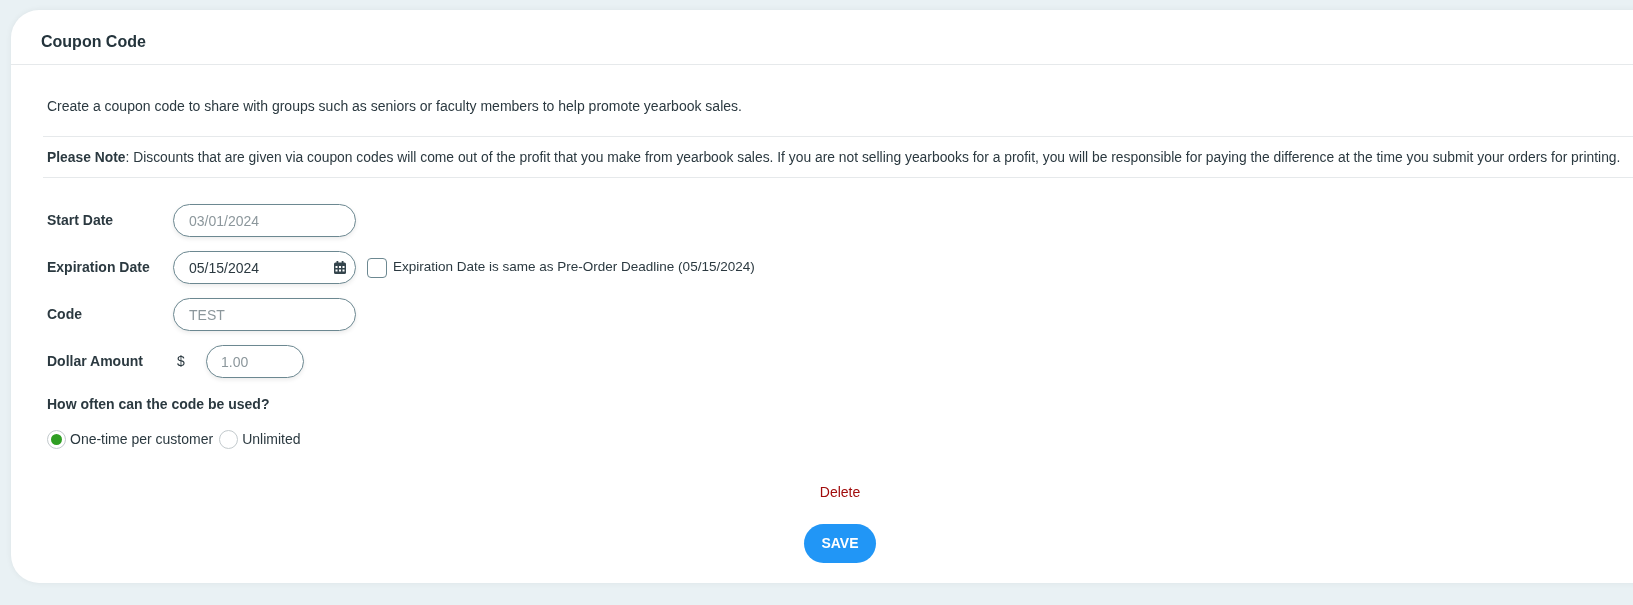 This screenshot has height=605, width=1633. What do you see at coordinates (377, 267) in the screenshot?
I see `checkbox` at bounding box center [377, 267].